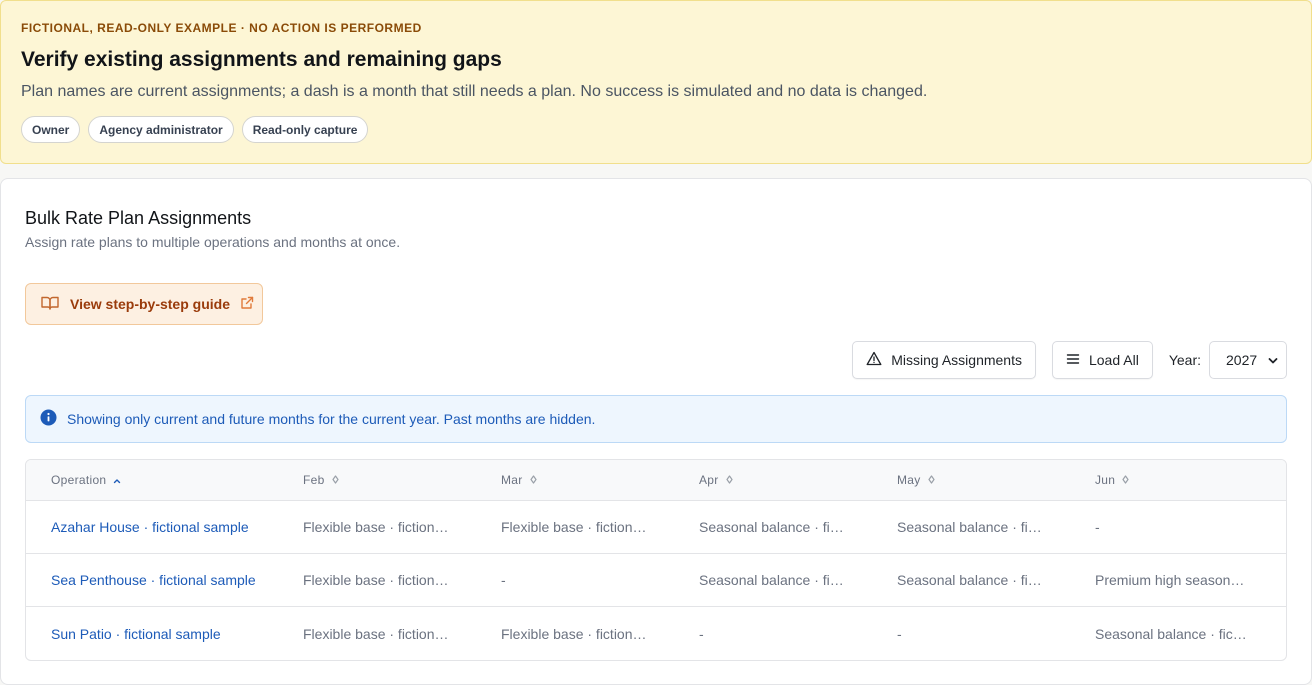 This screenshot has height=685, width=1312. I want to click on page-title: Bulk Rate Plan Assignments, so click(138, 218).